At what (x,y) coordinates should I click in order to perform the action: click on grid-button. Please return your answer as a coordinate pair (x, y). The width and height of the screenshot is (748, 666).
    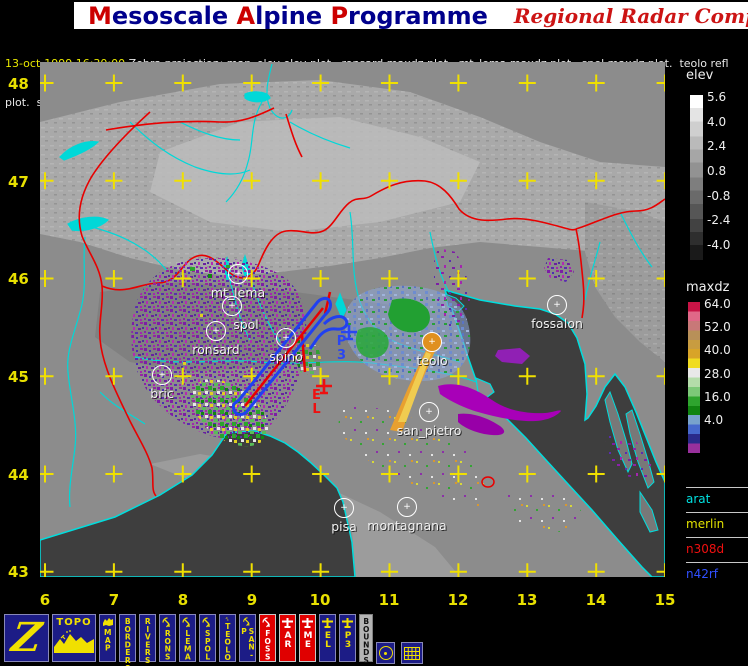
    Looking at the image, I should click on (412, 653).